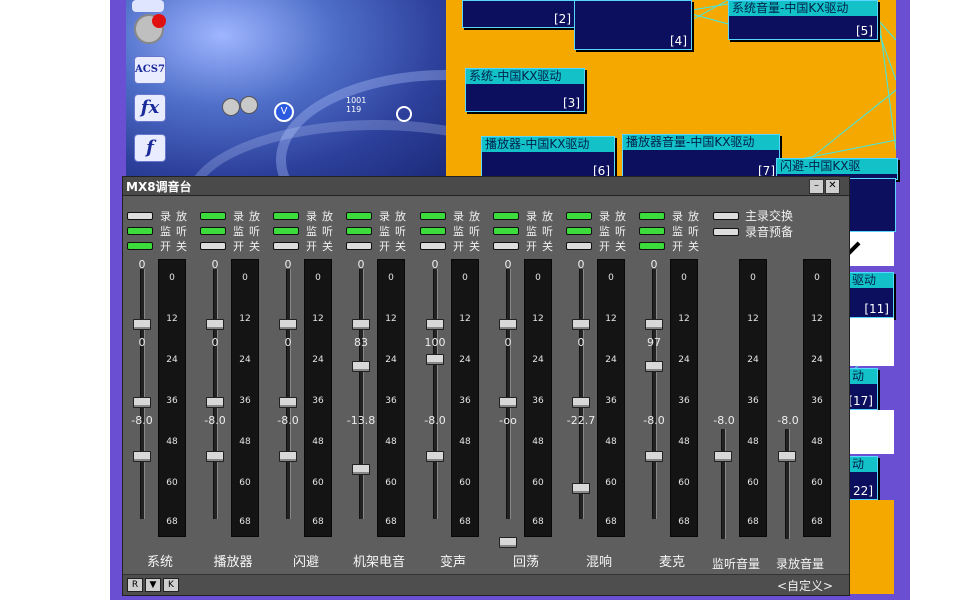 The image size is (960, 600). What do you see at coordinates (803, 8) in the screenshot?
I see `node-caption: 系统音量-中国KX驱动` at bounding box center [803, 8].